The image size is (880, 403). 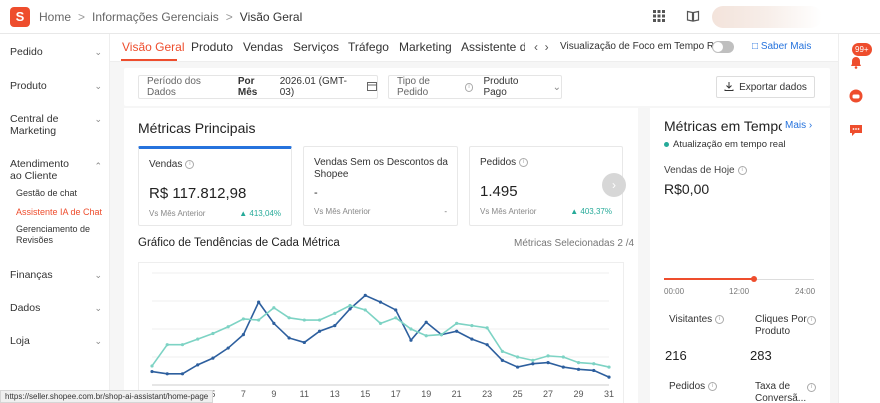 I want to click on sidebar-item-loja: Loja ⌄, so click(x=56, y=341).